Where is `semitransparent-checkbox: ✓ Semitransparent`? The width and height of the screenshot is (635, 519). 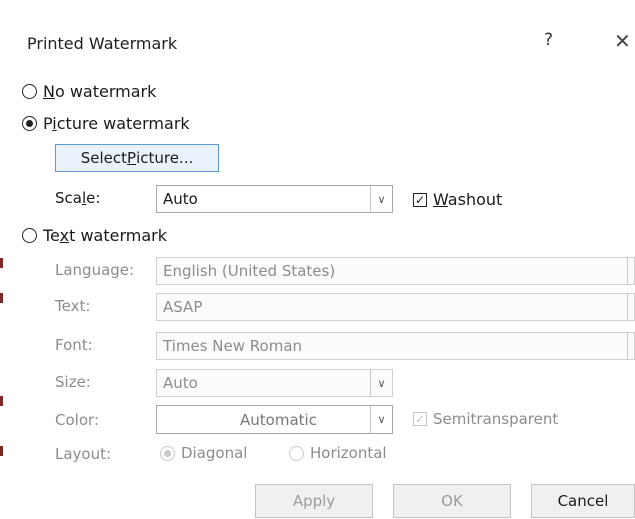
semitransparent-checkbox: ✓ Semitransparent is located at coordinates (485, 419).